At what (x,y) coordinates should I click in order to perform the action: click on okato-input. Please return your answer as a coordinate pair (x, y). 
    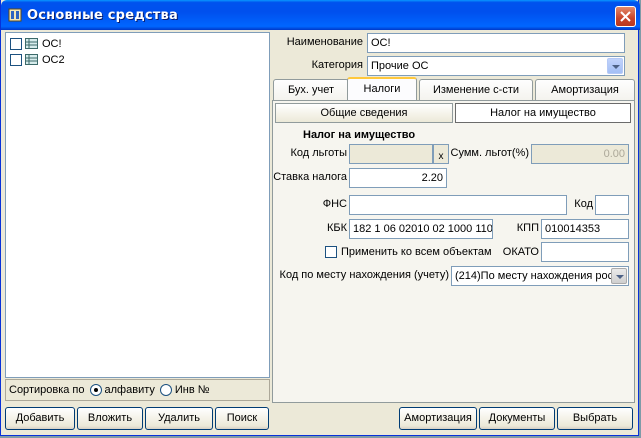
    Looking at the image, I should click on (585, 252).